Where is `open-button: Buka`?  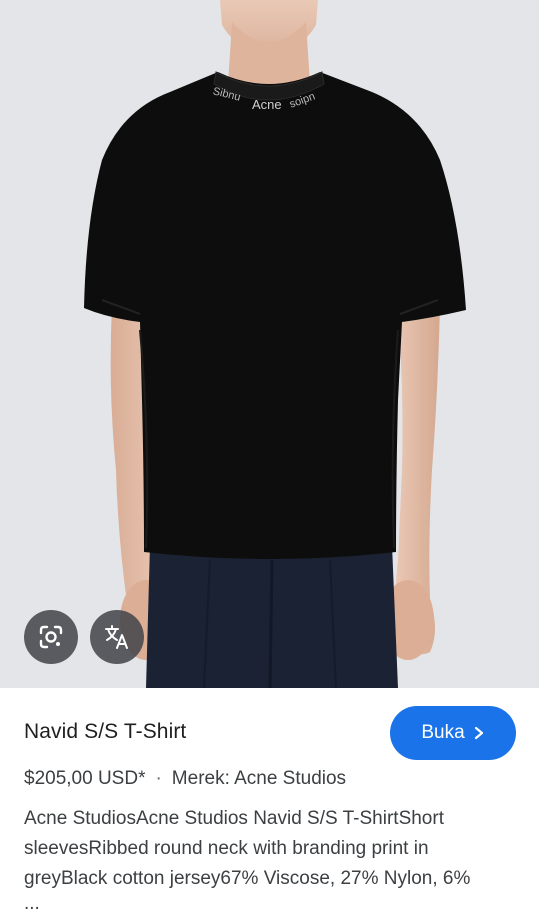 open-button: Buka is located at coordinates (453, 733).